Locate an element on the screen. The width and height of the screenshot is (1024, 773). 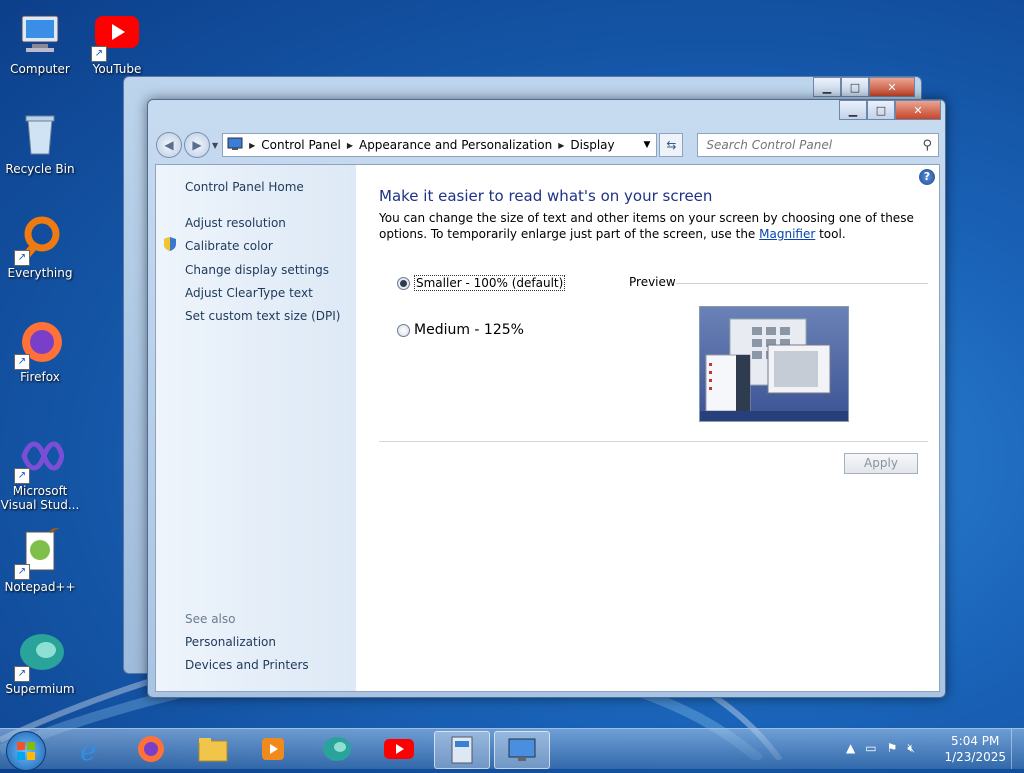
calibrate-color-link: Calibrate color is located at coordinates (229, 246).